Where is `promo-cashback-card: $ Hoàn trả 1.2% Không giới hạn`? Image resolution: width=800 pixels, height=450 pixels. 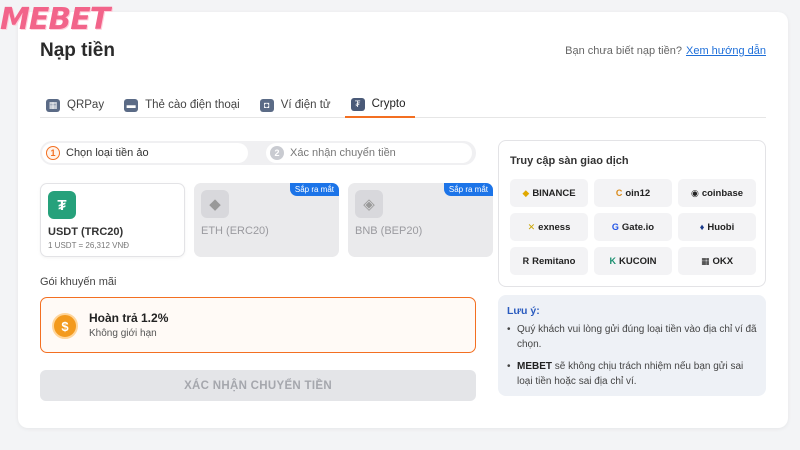 promo-cashback-card: $ Hoàn trả 1.2% Không giới hạn is located at coordinates (258, 325).